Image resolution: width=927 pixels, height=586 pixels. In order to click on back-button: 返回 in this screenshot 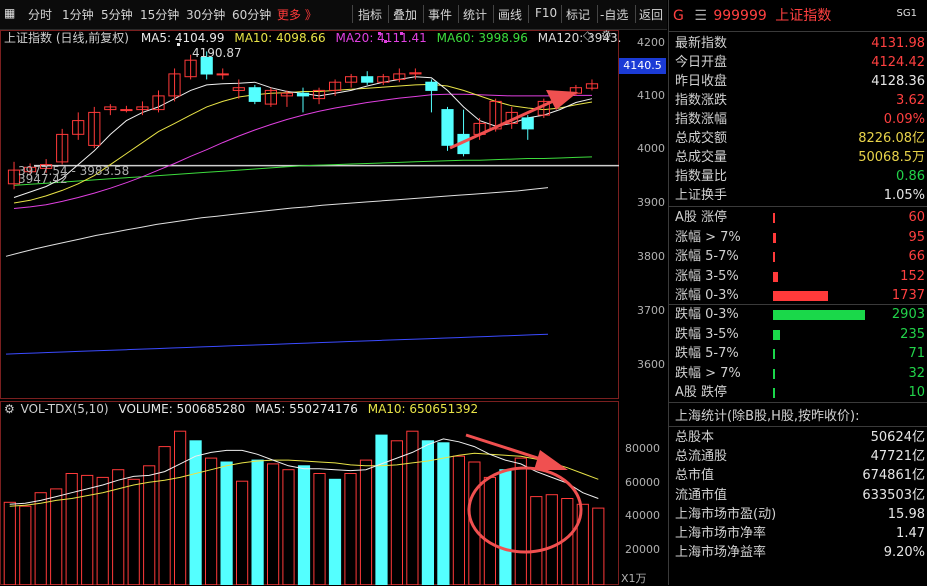, I will do `click(651, 14)`.